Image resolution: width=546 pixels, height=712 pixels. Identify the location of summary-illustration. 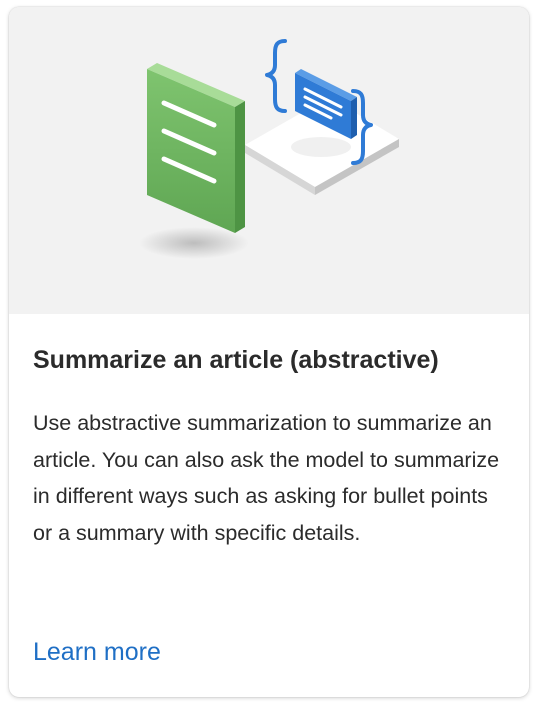
(269, 149).